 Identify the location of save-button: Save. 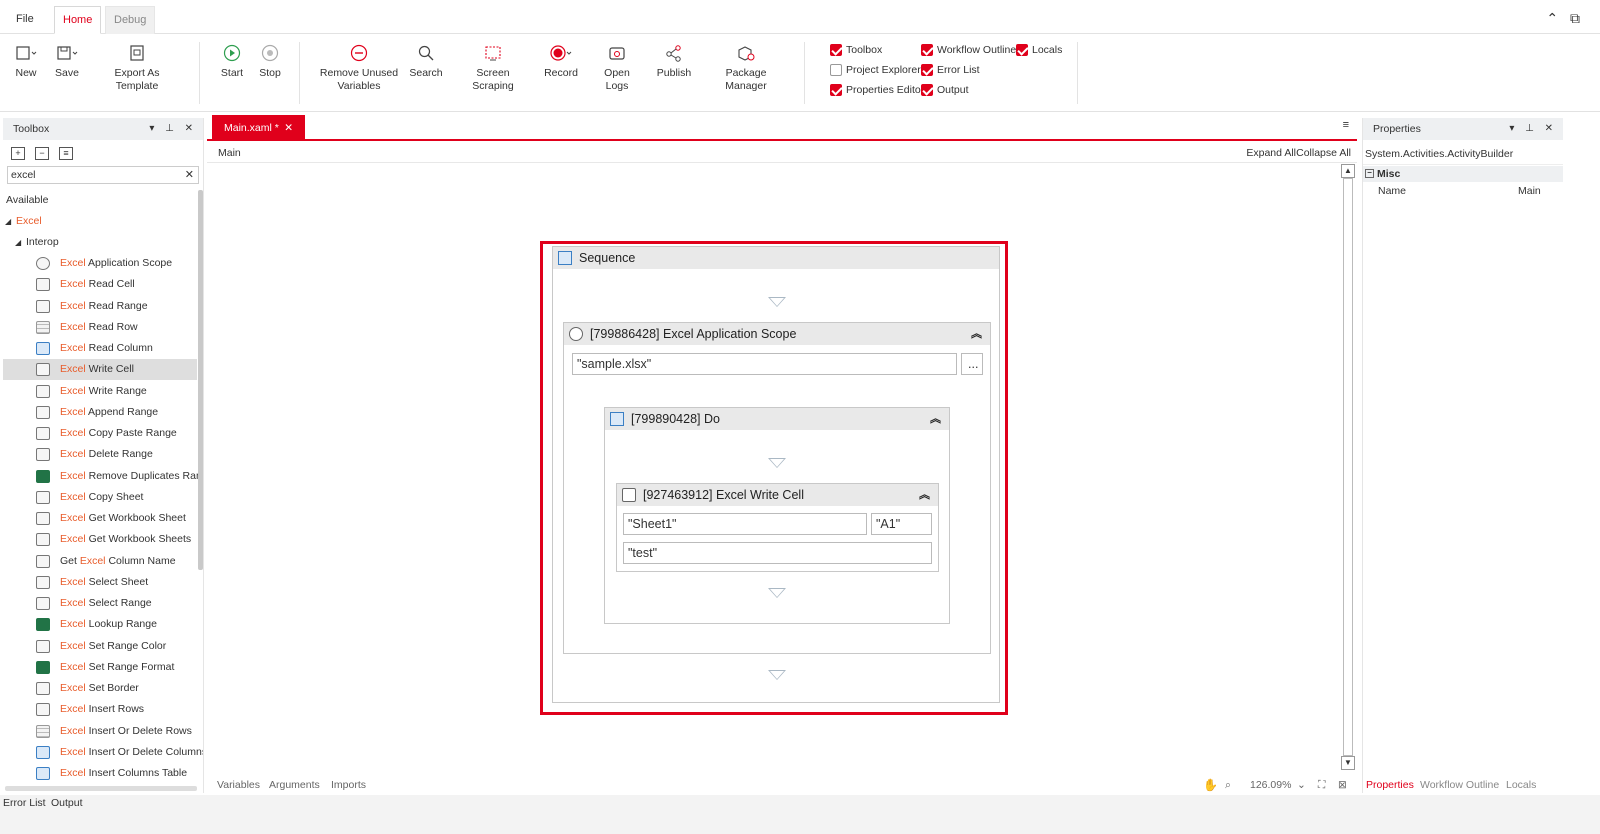
(67, 61).